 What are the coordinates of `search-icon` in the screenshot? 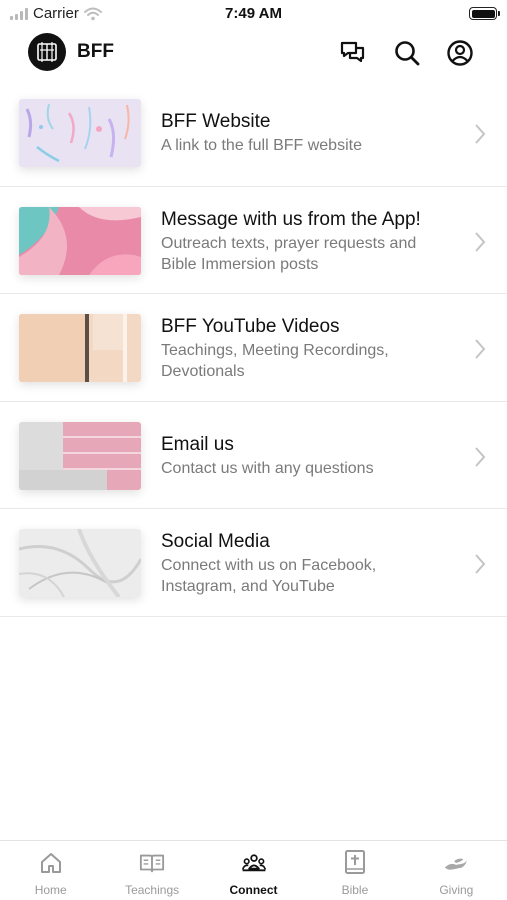 It's located at (407, 53).